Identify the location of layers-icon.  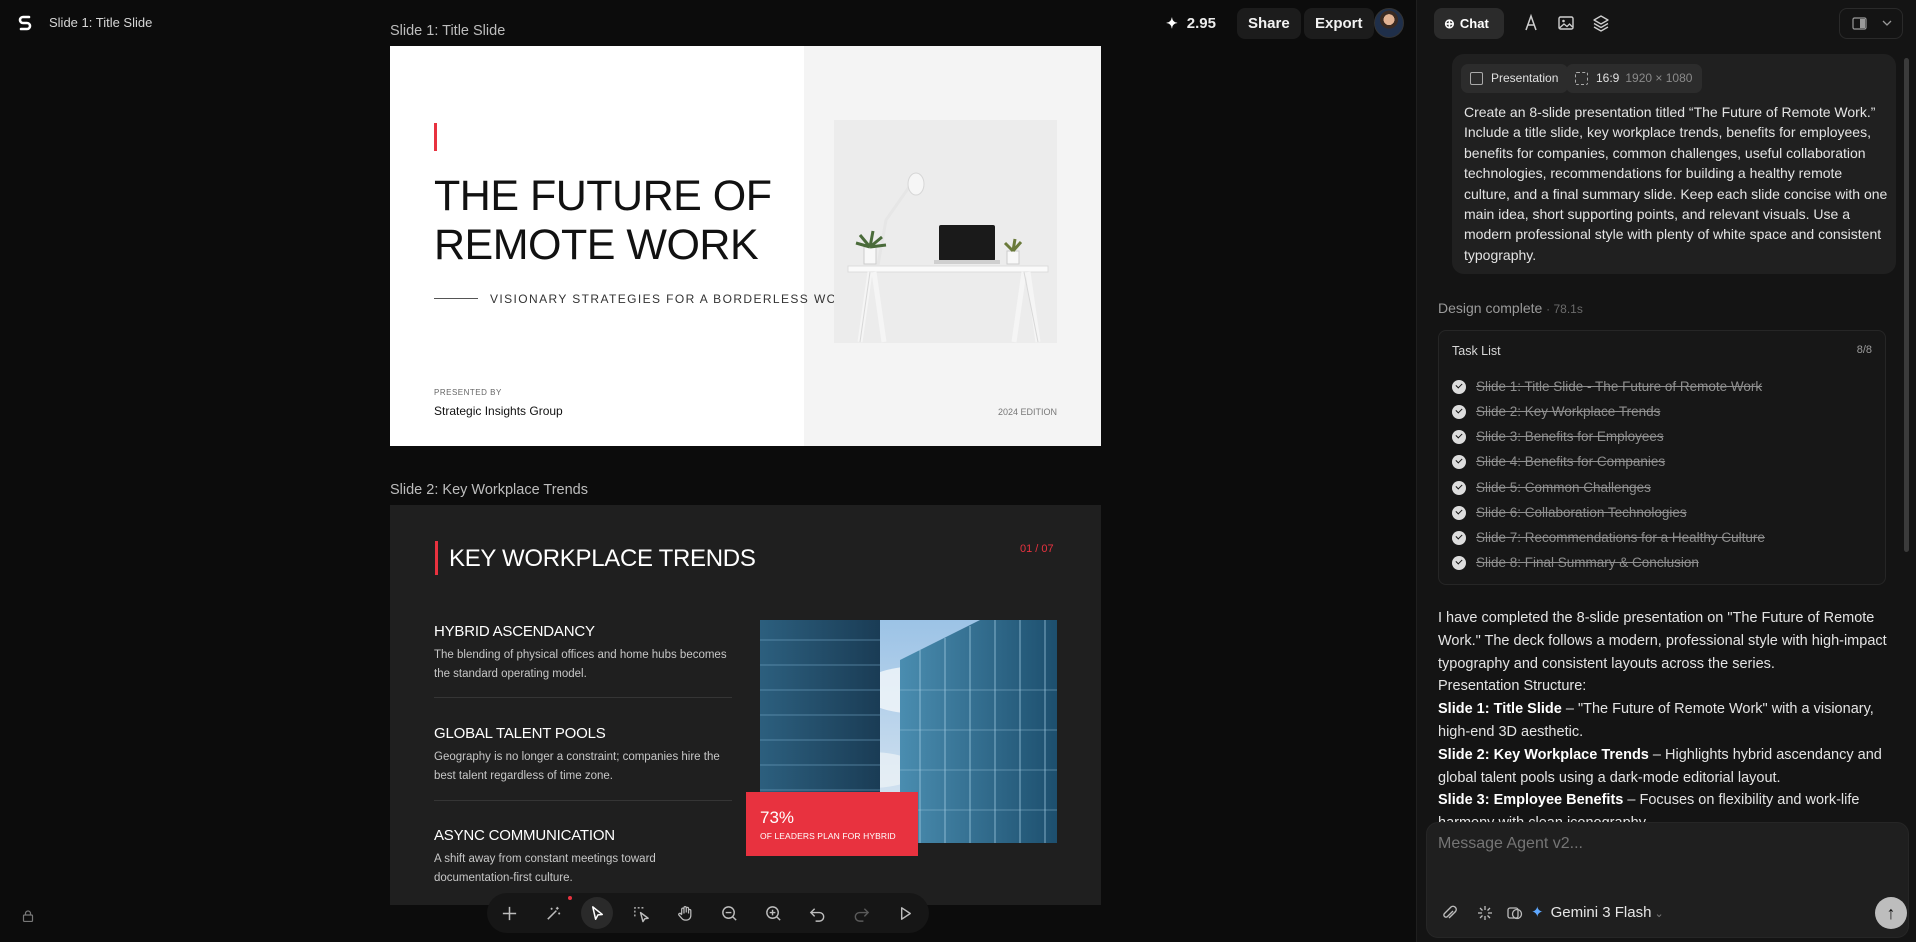
(1601, 23).